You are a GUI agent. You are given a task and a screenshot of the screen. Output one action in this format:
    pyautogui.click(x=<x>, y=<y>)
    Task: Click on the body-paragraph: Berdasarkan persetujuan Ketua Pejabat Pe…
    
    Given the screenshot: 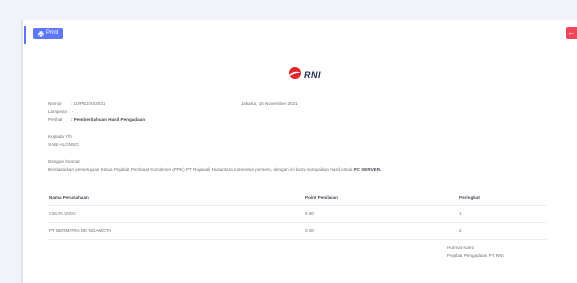 What is the action you would take?
    pyautogui.click(x=214, y=169)
    